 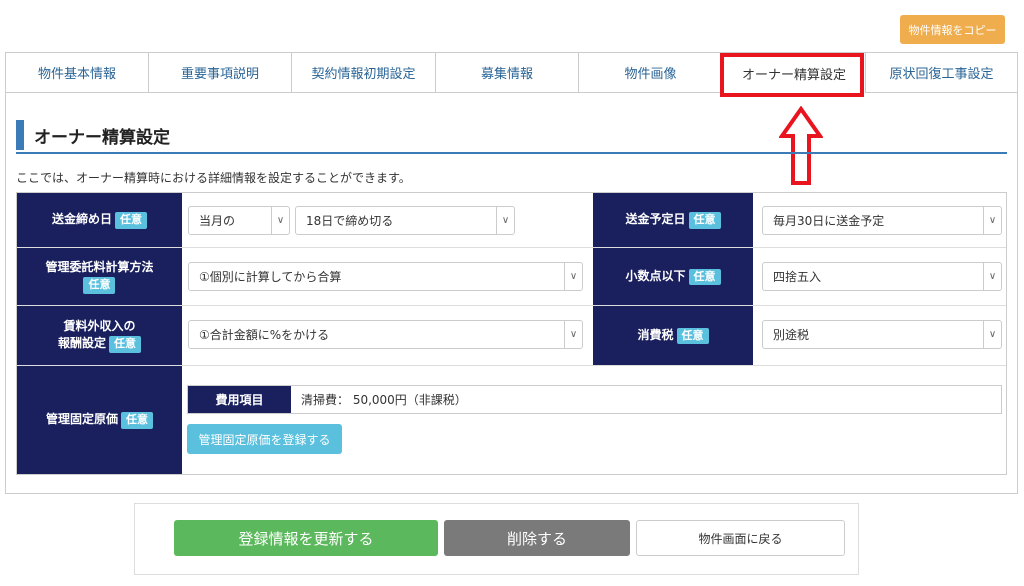 What do you see at coordinates (673, 220) in the screenshot?
I see `remit-date-label: 送金予定日 任意` at bounding box center [673, 220].